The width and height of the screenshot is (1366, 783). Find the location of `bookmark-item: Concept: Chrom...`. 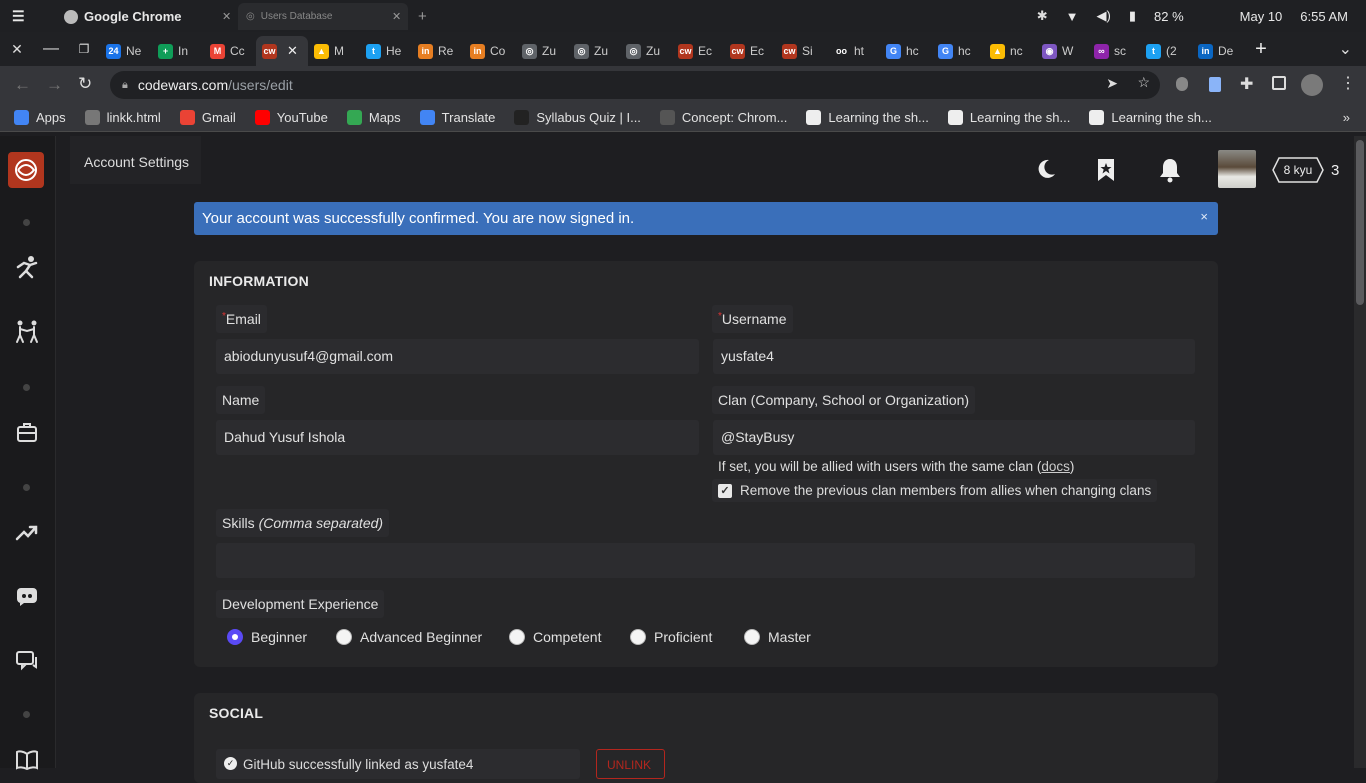

bookmark-item: Concept: Chrom... is located at coordinates (723, 117).